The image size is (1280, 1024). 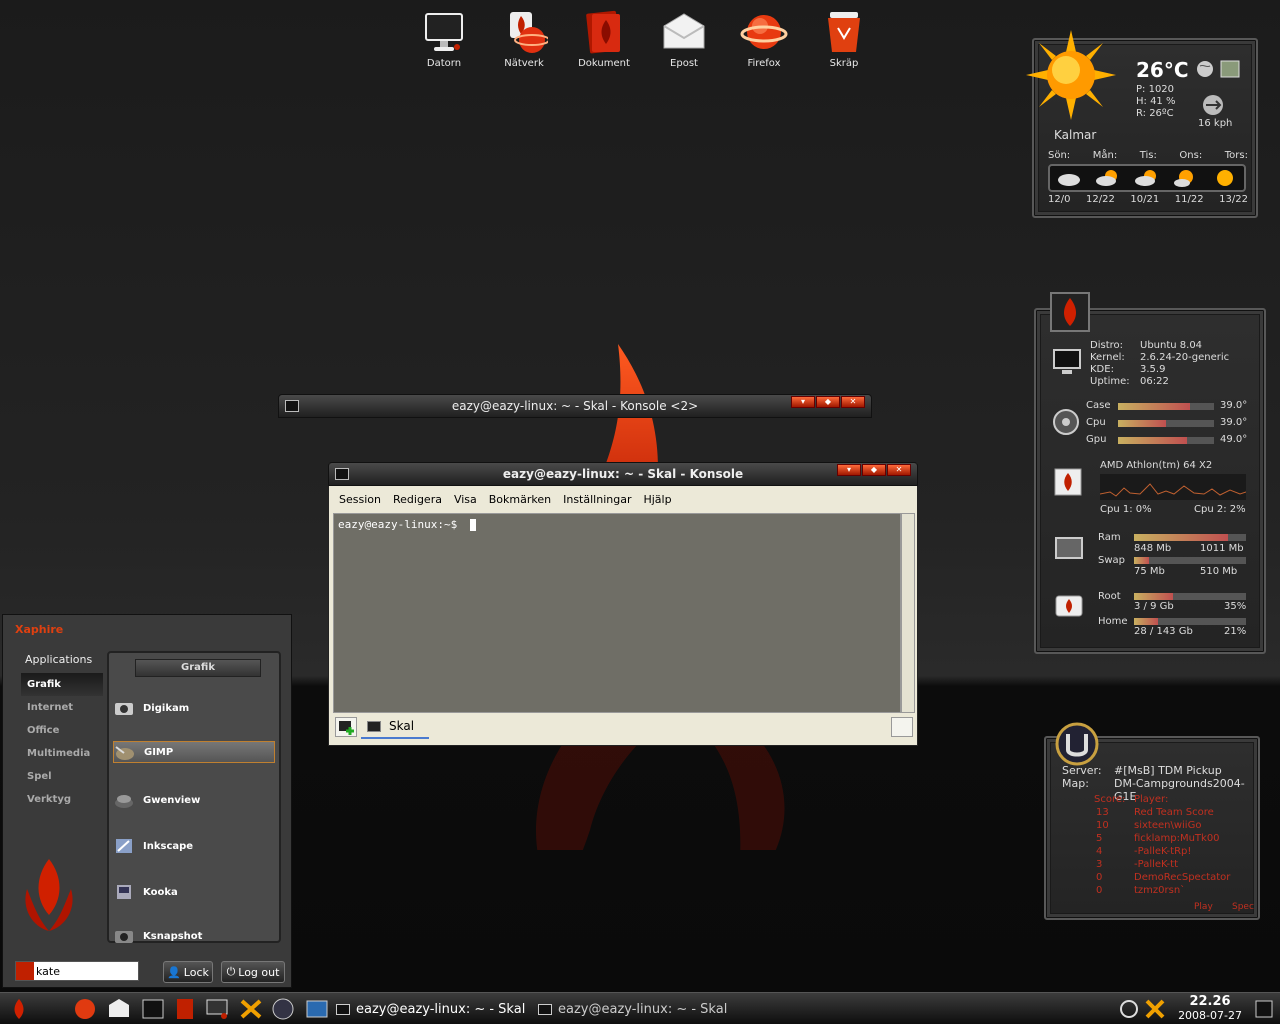 I want to click on quicklaunch-unreal, so click(x=283, y=1009).